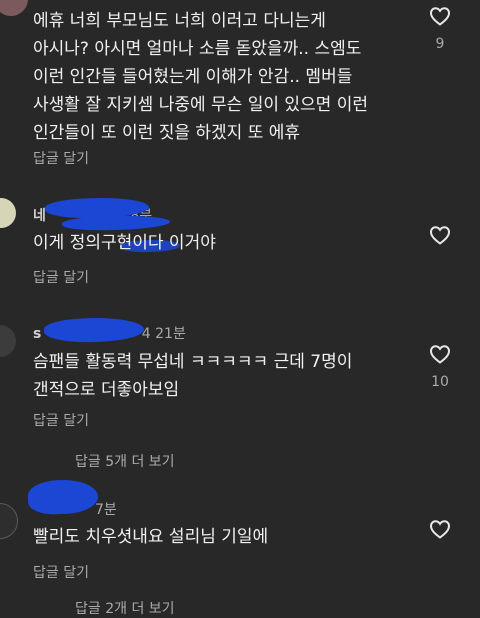  Describe the element at coordinates (440, 44) in the screenshot. I see `like-count: 9` at that location.